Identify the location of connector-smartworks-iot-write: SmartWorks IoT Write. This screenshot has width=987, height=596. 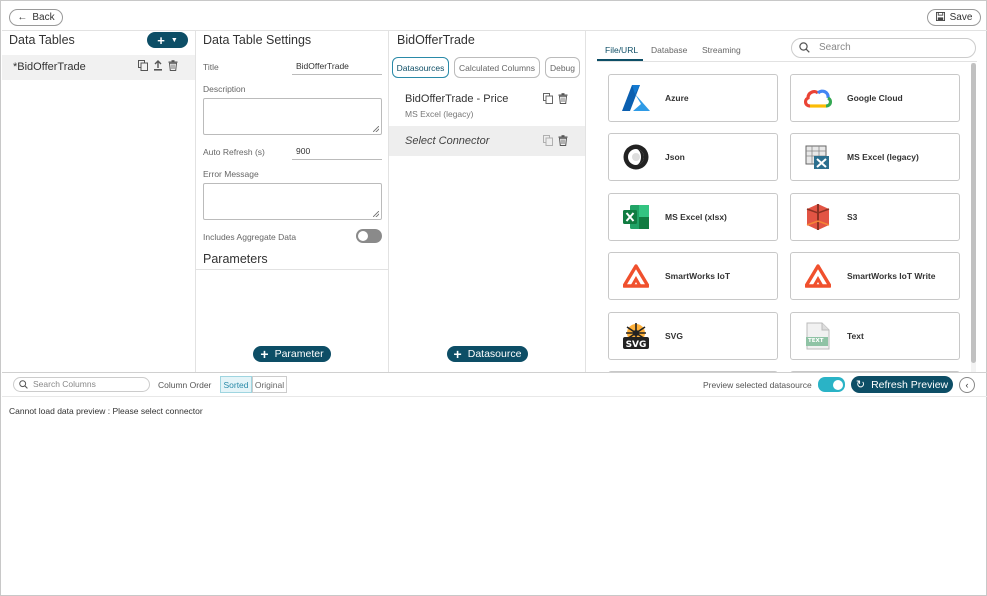
(875, 276).